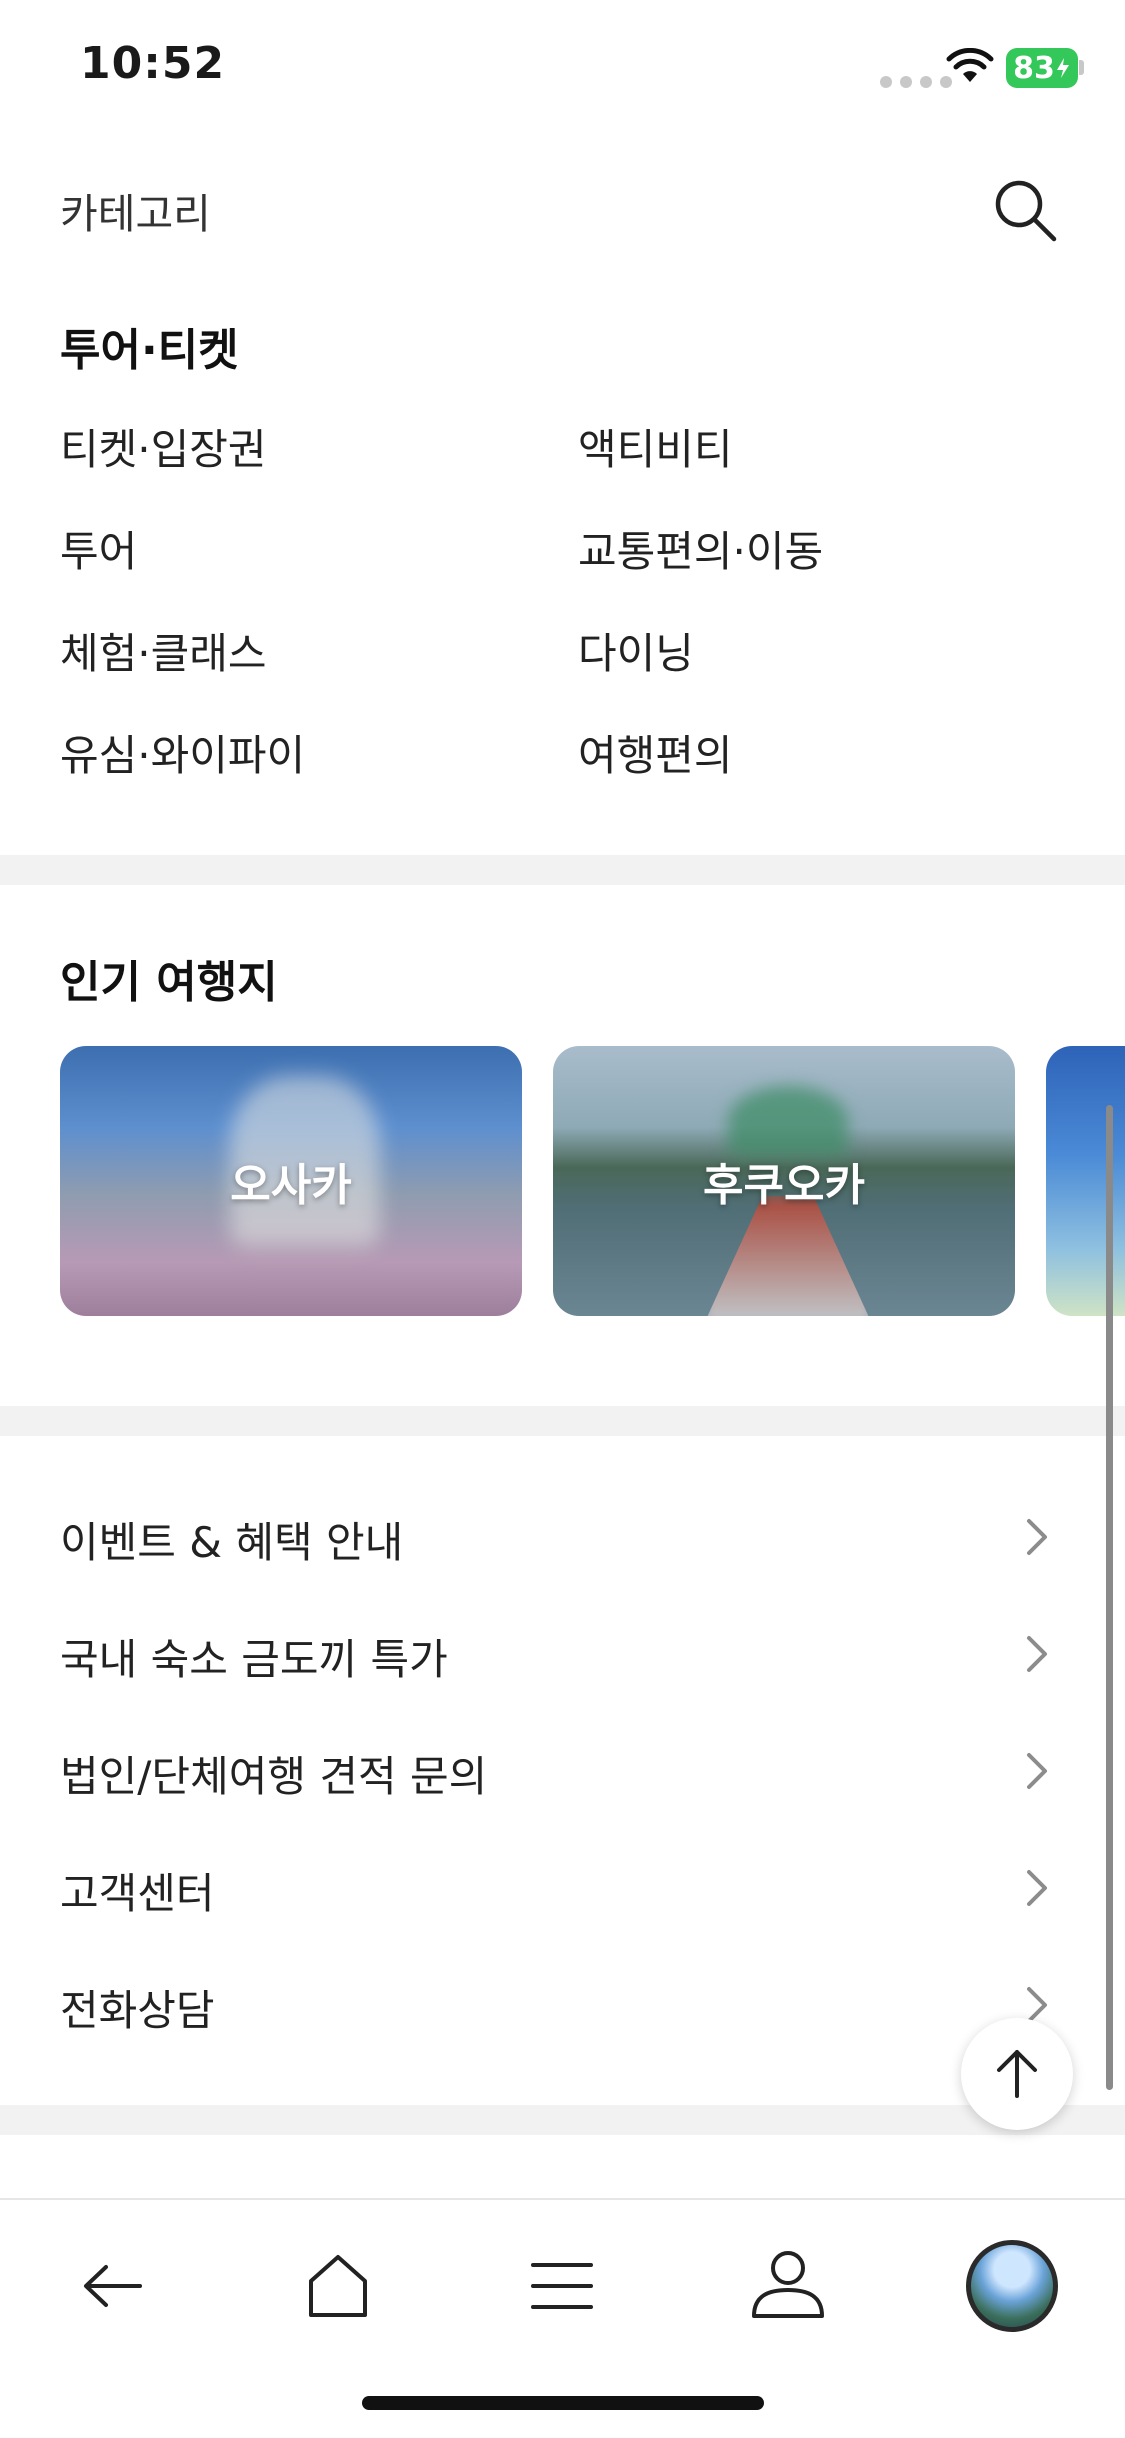 Image resolution: width=1125 pixels, height=2438 pixels. I want to click on category-tour: 투어, so click(98, 548).